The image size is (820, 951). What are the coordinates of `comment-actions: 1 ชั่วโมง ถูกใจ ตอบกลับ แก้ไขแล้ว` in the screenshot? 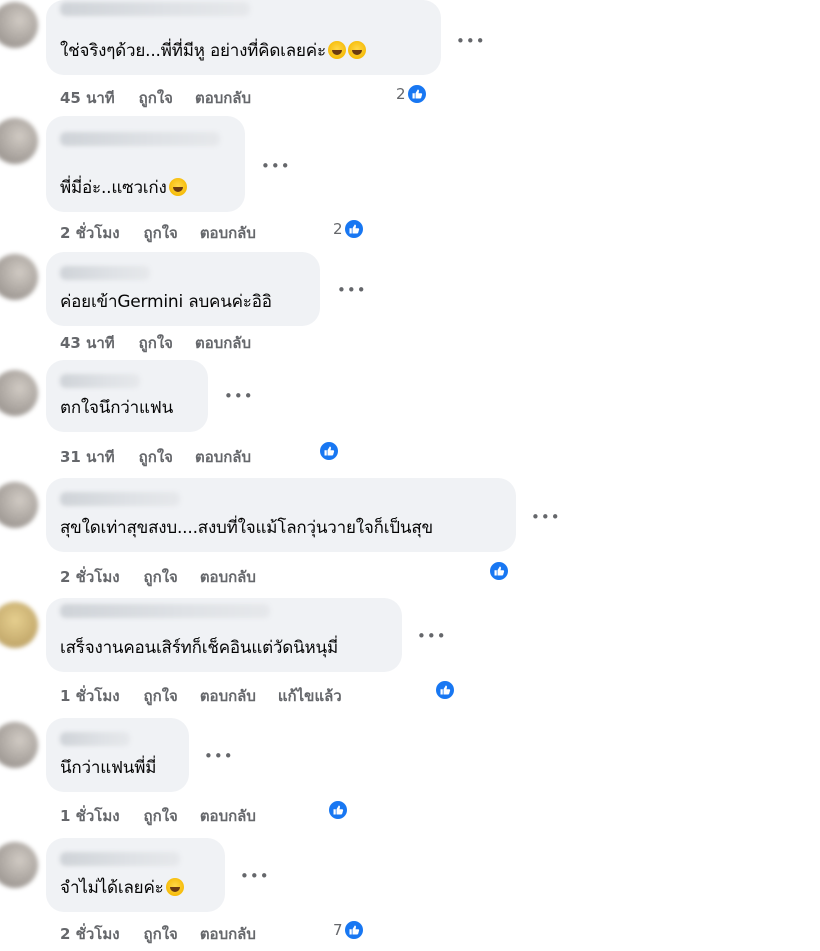 It's located at (212, 696).